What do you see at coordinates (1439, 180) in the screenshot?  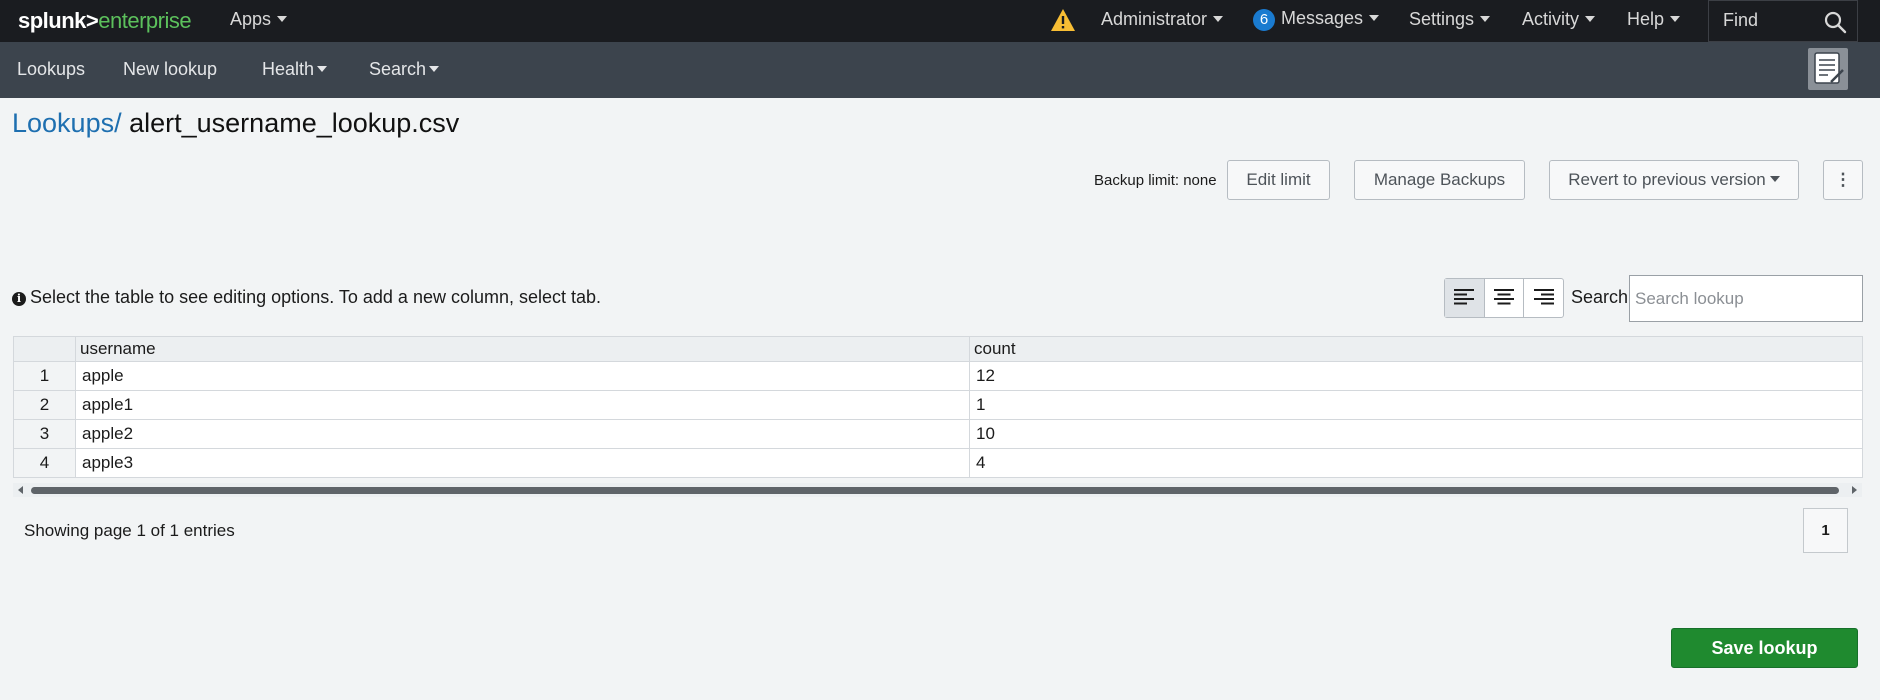 I see `manage-backups-button: Manage Backups` at bounding box center [1439, 180].